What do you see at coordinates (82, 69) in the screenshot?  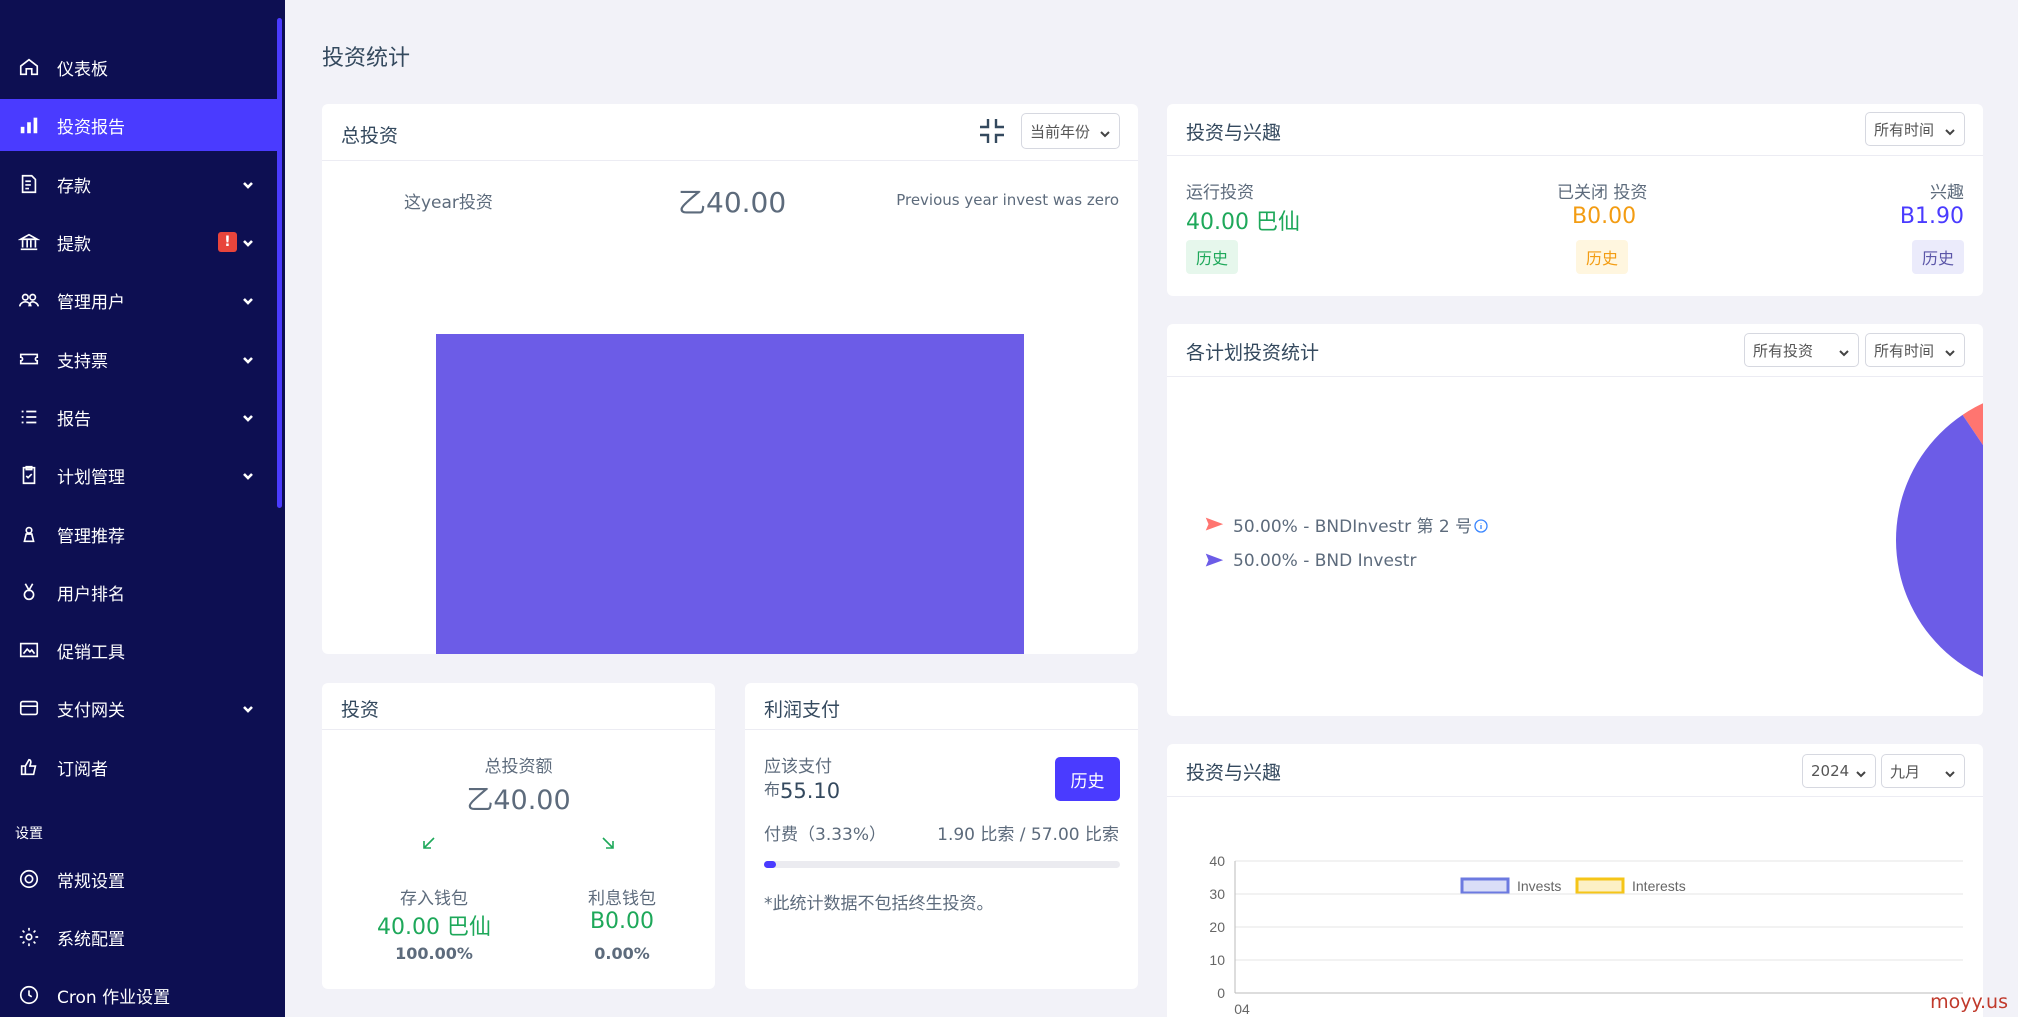 I see `sidebar-item-label: 仪表板` at bounding box center [82, 69].